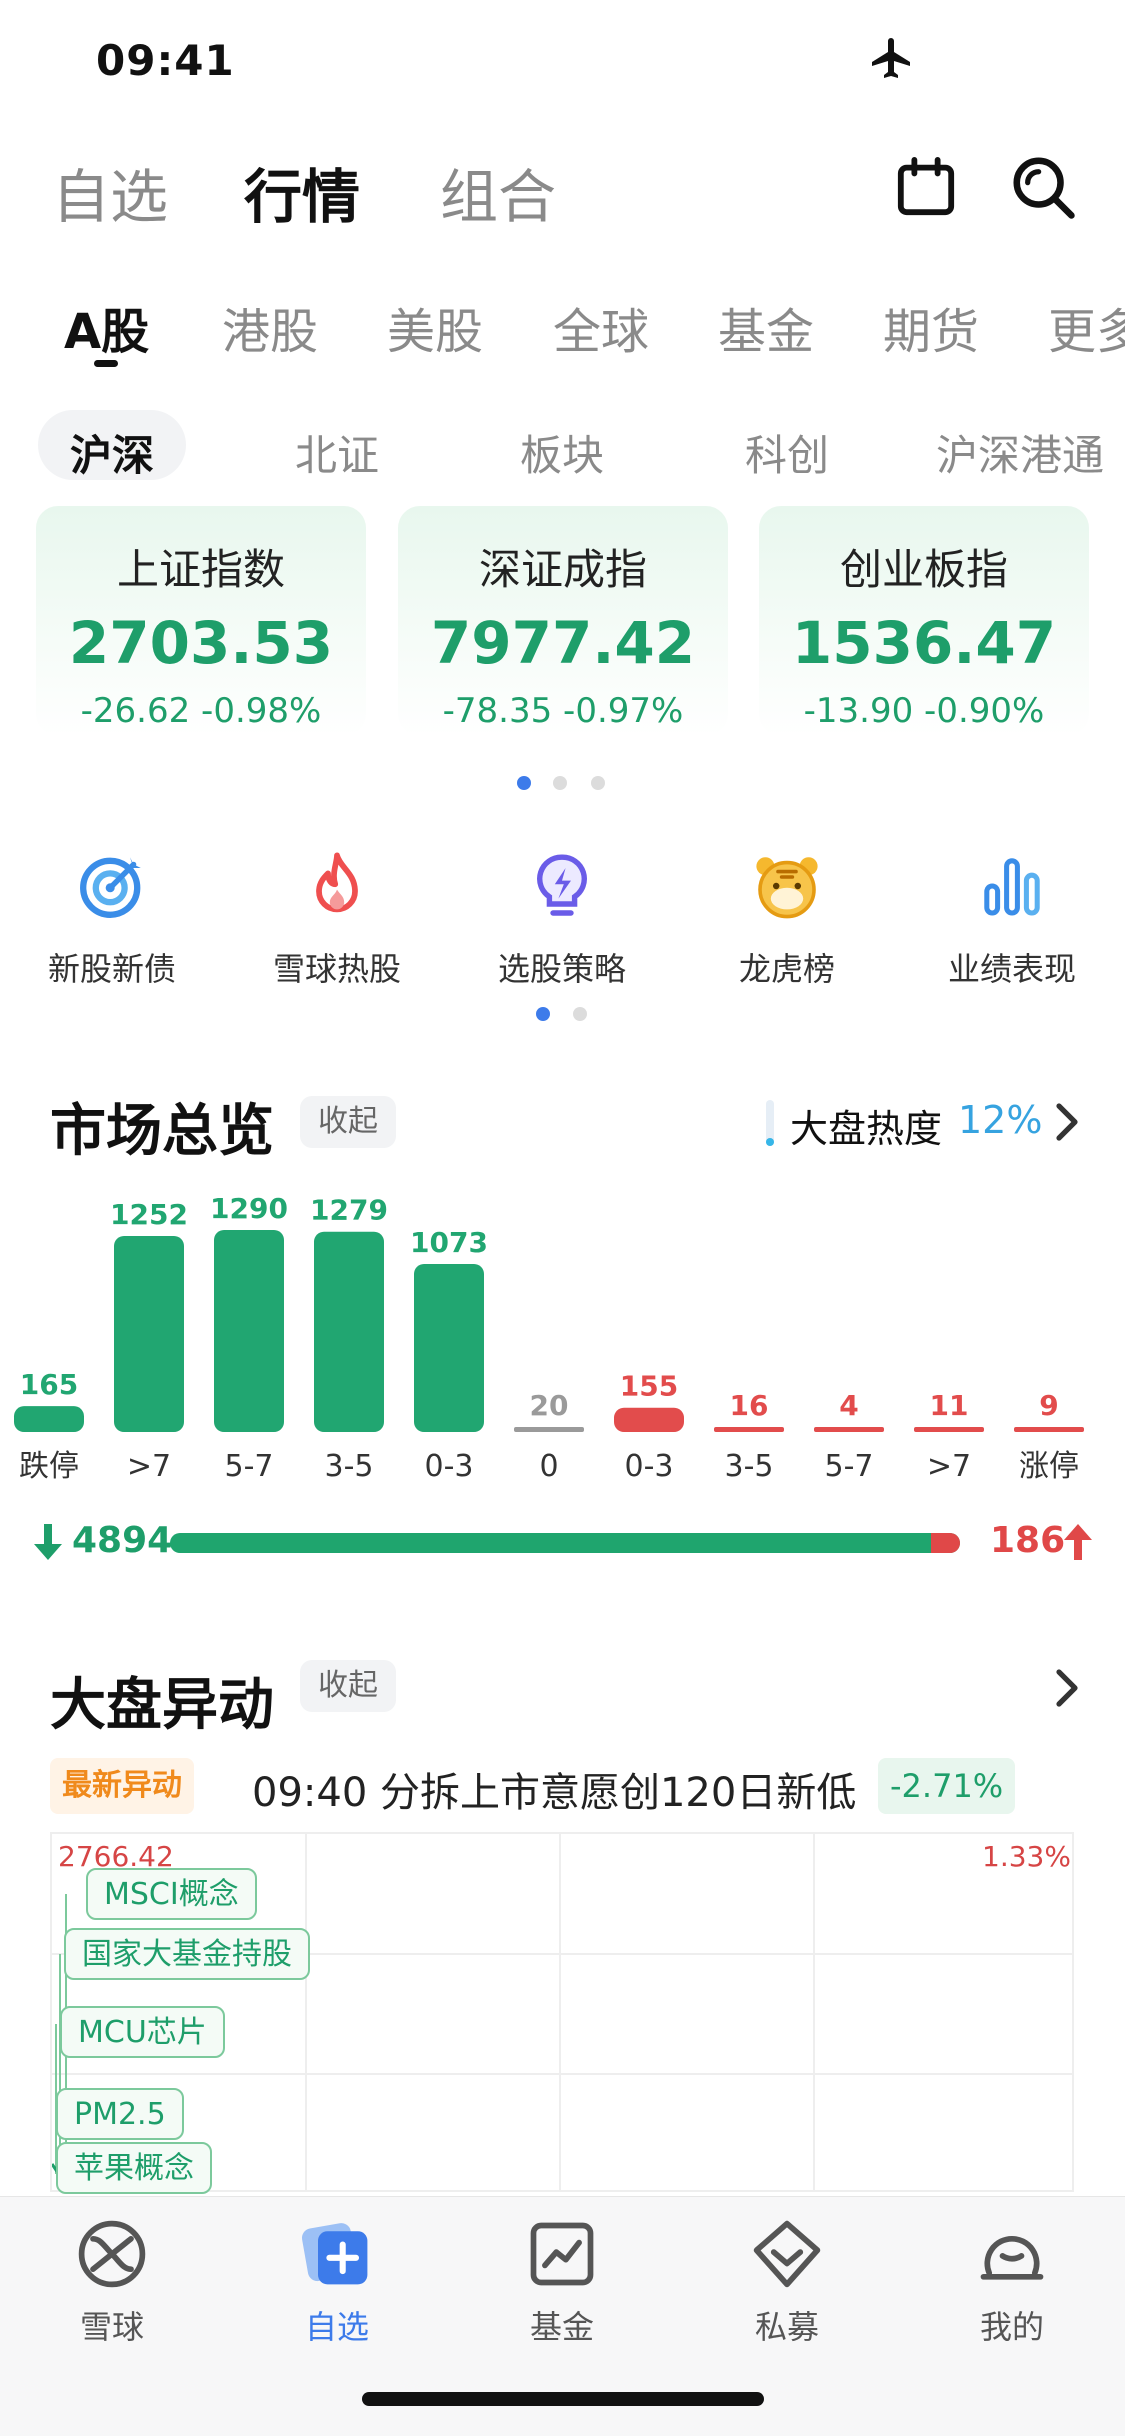 The height and width of the screenshot is (2436, 1125). Describe the element at coordinates (270, 327) in the screenshot. I see `market-tab-hk: 港股` at that location.